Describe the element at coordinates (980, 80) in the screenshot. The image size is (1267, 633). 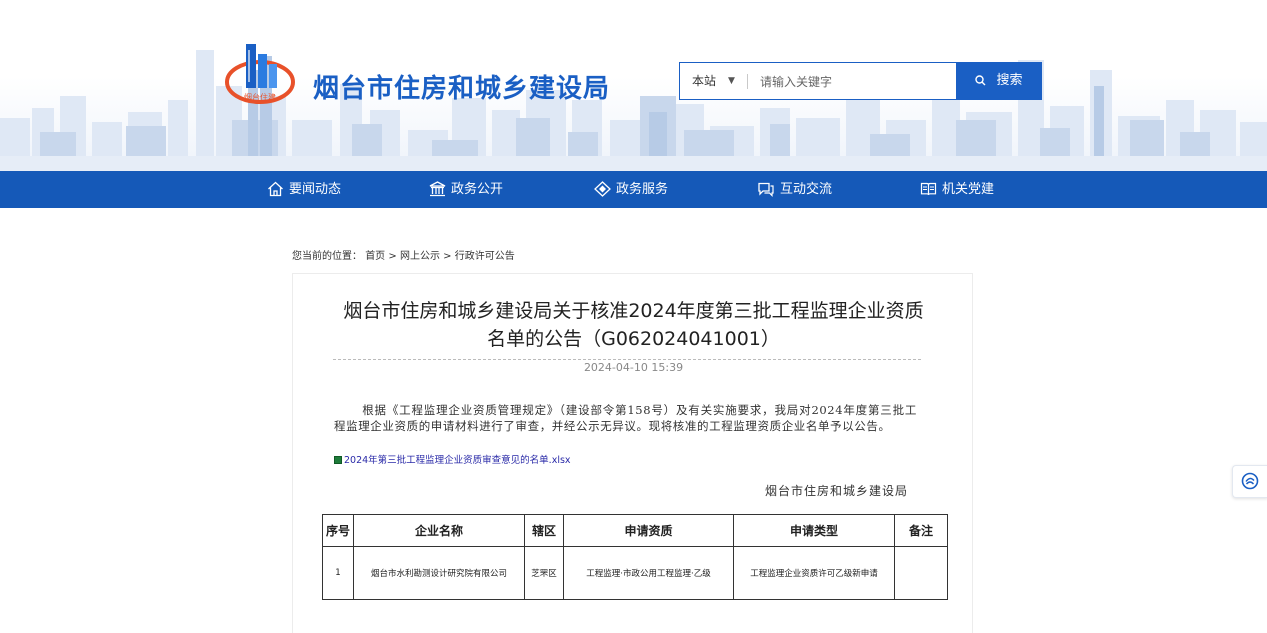
I see `search-icon` at that location.